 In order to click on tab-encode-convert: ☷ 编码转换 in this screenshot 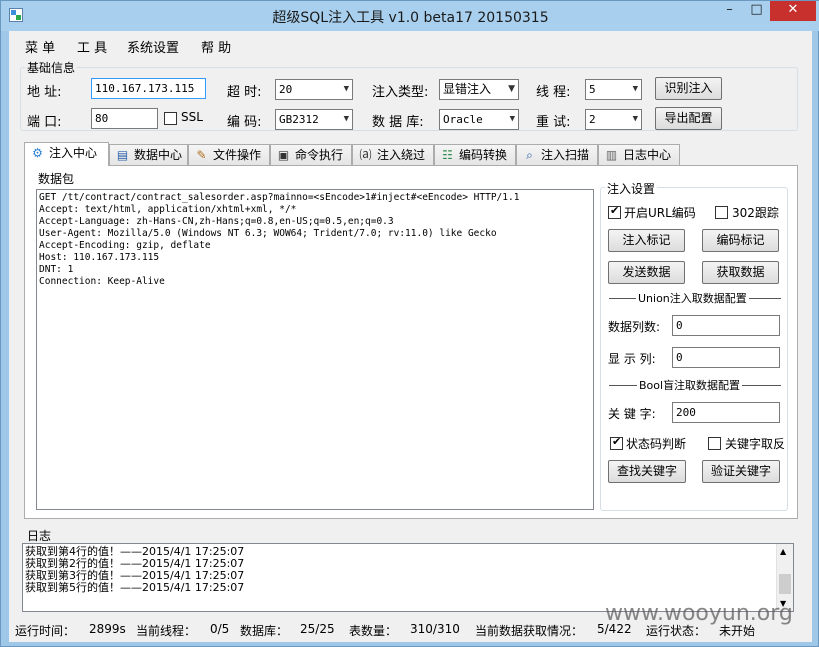, I will do `click(475, 155)`.